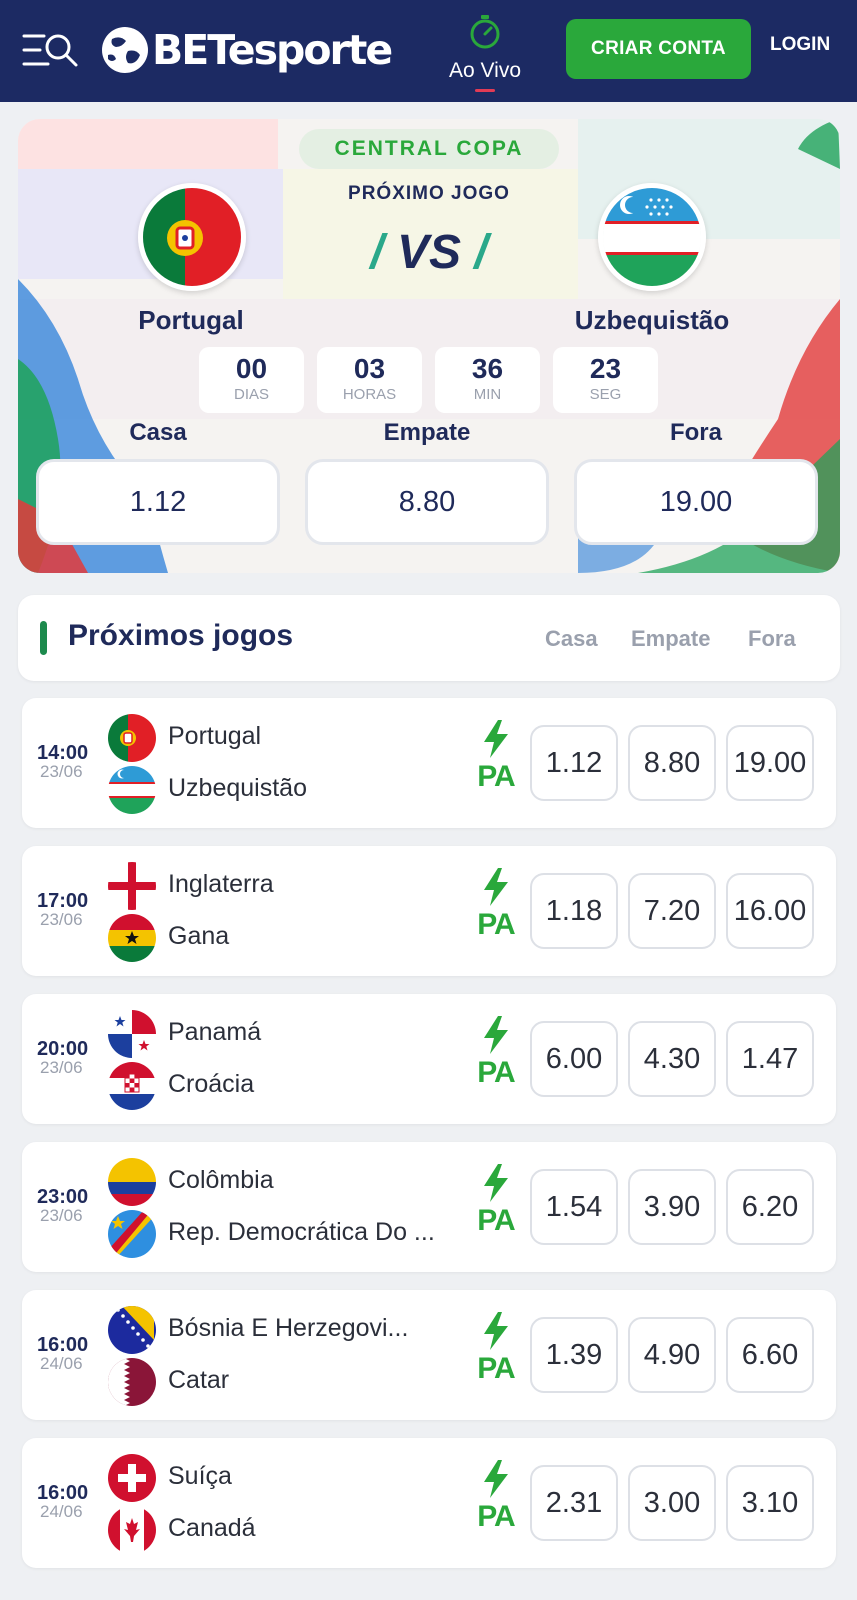  Describe the element at coordinates (770, 1355) in the screenshot. I see `odd-button-away: 6.60` at that location.